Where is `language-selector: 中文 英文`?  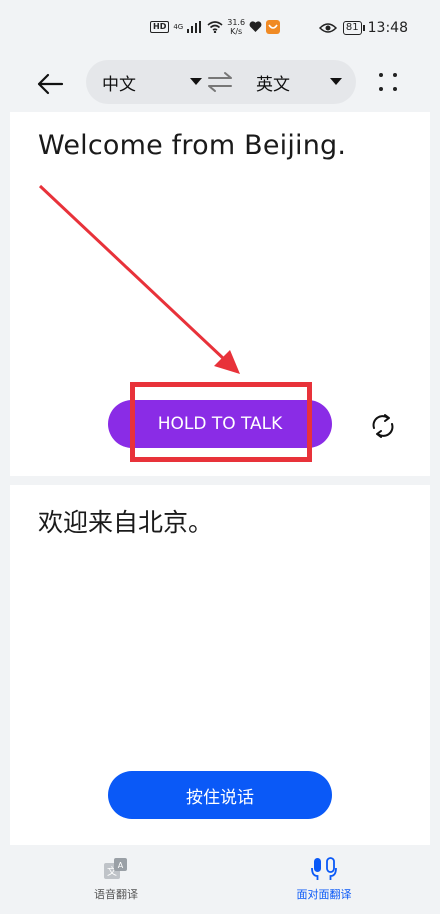
language-selector: 中文 英文 is located at coordinates (221, 82).